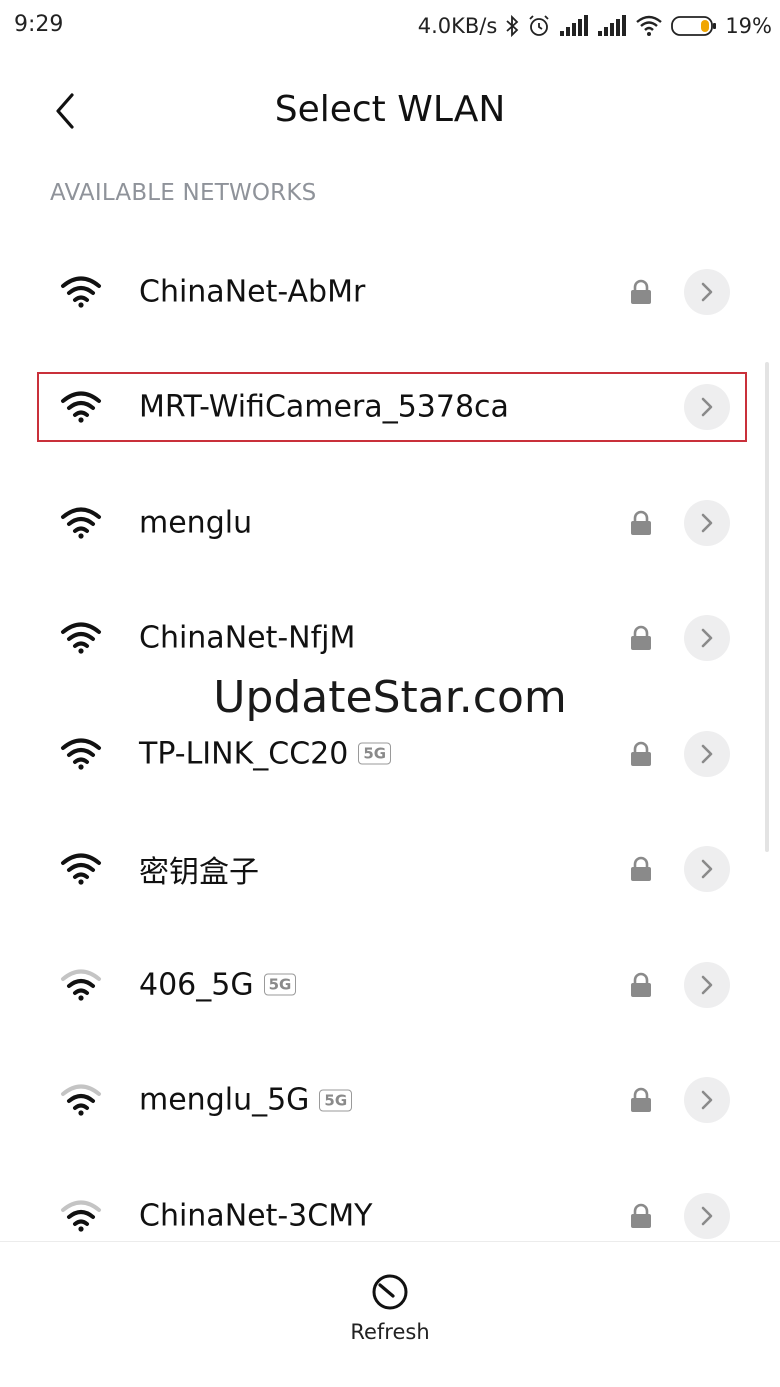 The height and width of the screenshot is (1387, 780). What do you see at coordinates (390, 292) in the screenshot?
I see `network-row: ChinaNet-AbMr` at bounding box center [390, 292].